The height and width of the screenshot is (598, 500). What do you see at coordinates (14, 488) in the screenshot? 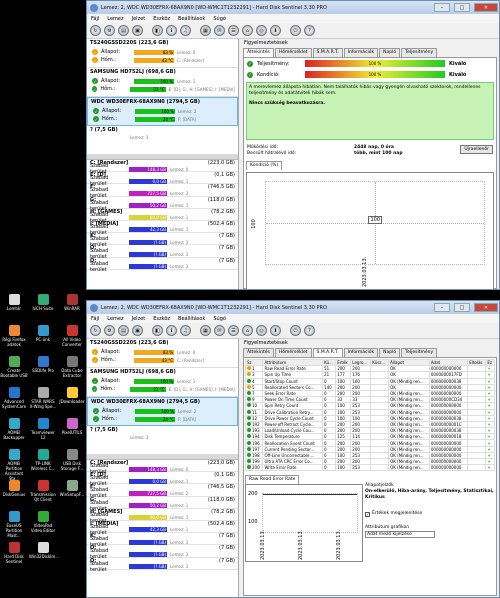
I see `desktop-icon: DiskGenius` at bounding box center [14, 488].